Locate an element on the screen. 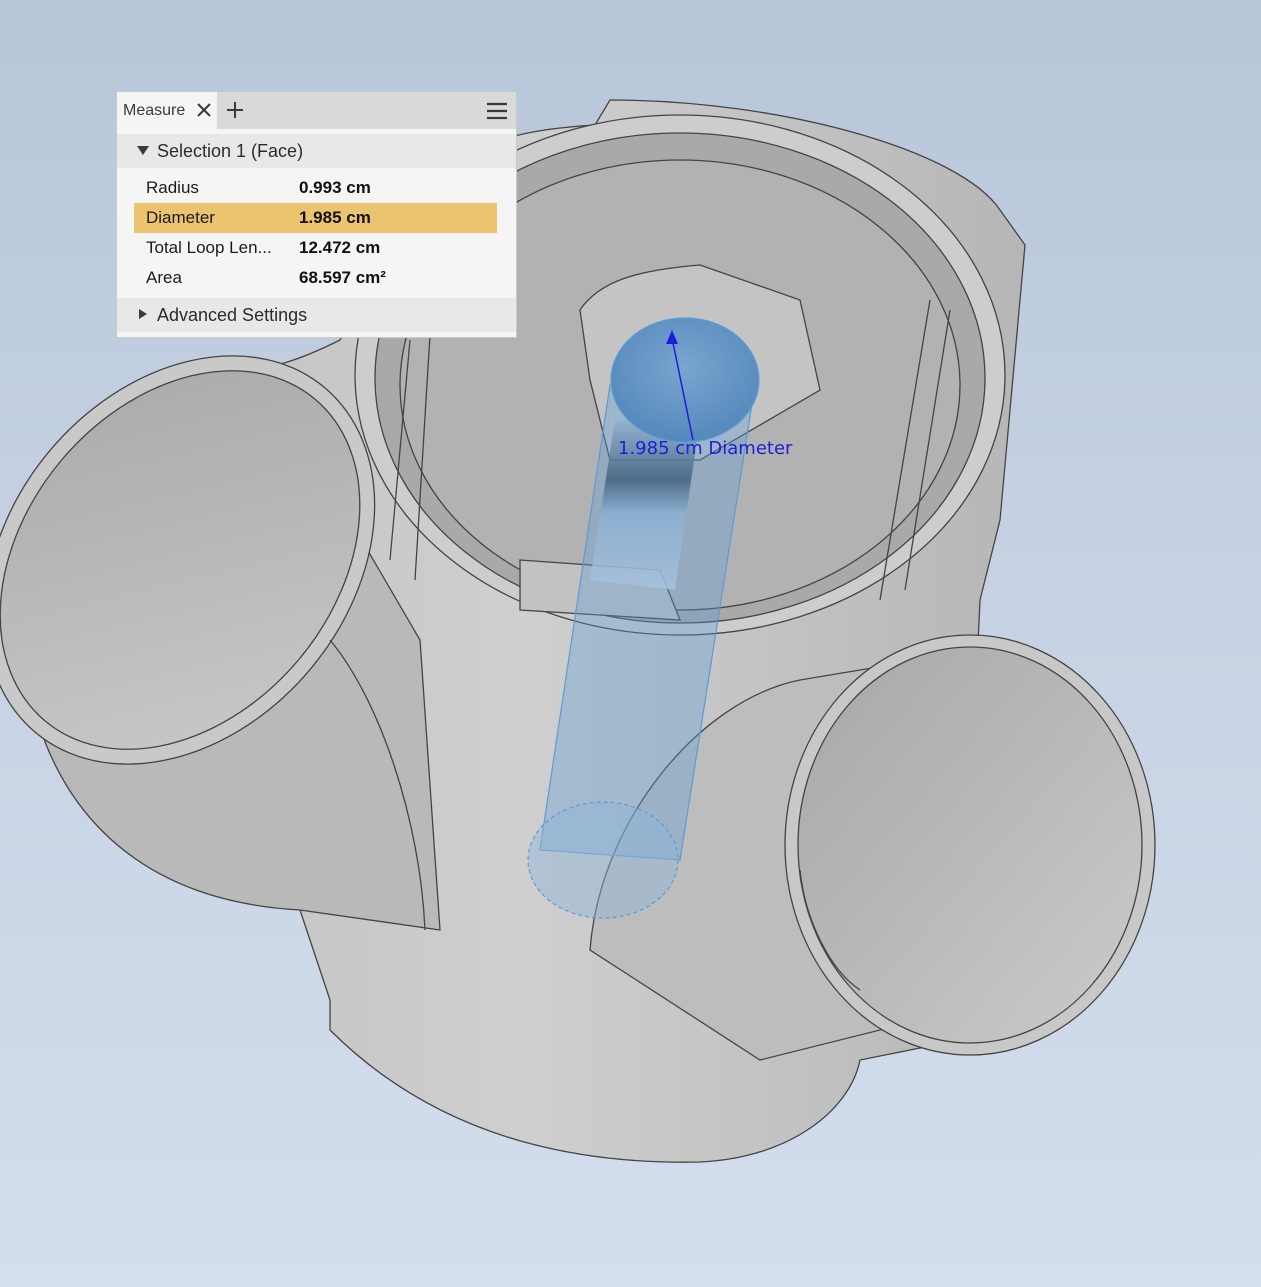  result-row-area: Area 68.597 cm² is located at coordinates (315, 278).